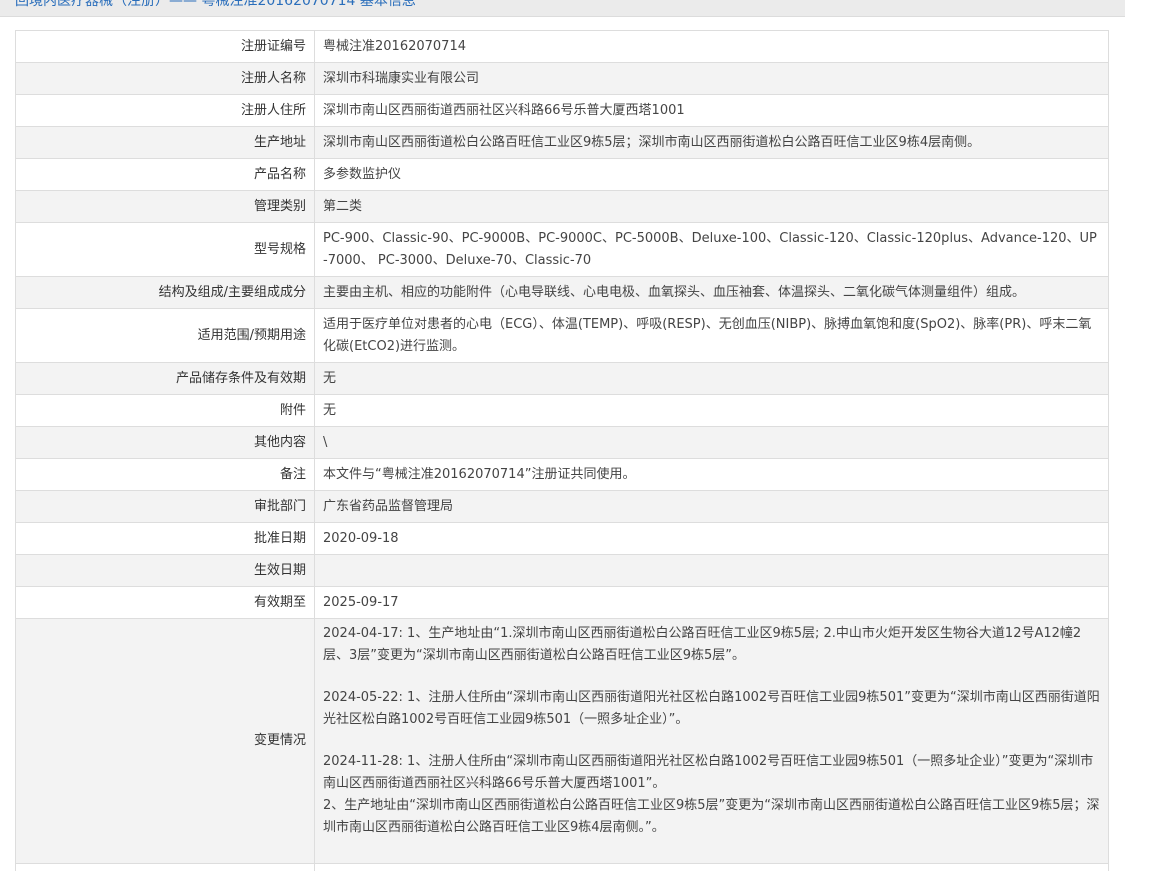  What do you see at coordinates (165, 474) in the screenshot?
I see `row-label: 备注` at bounding box center [165, 474].